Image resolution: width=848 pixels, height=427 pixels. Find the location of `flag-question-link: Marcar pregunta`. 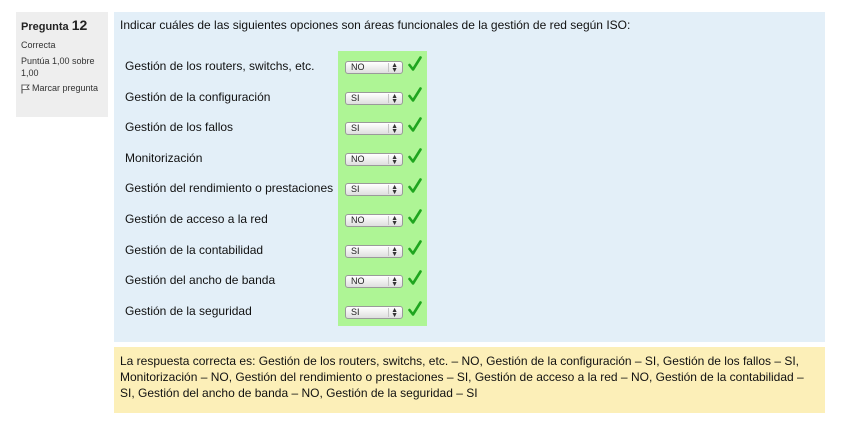

flag-question-link: Marcar pregunta is located at coordinates (62, 88).